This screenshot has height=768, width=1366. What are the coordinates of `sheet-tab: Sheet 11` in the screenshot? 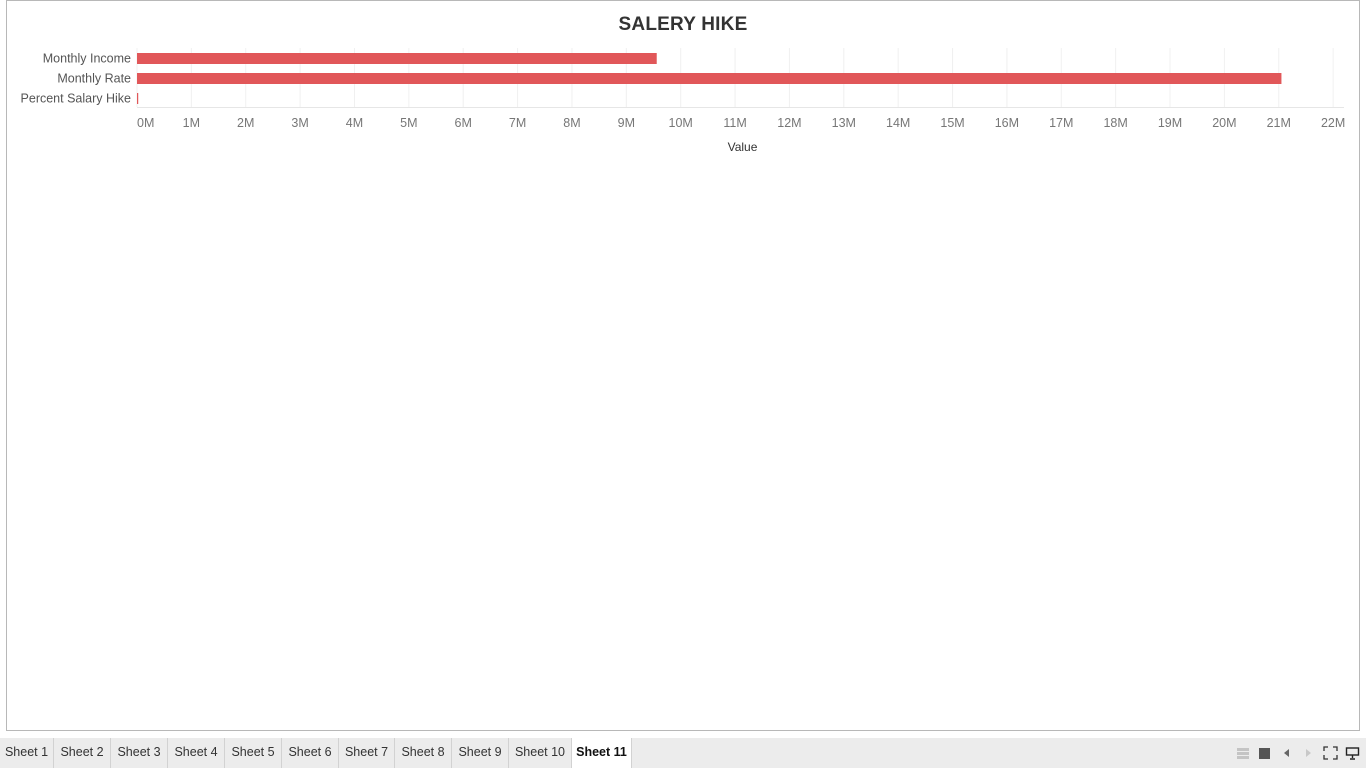 It's located at (602, 753).